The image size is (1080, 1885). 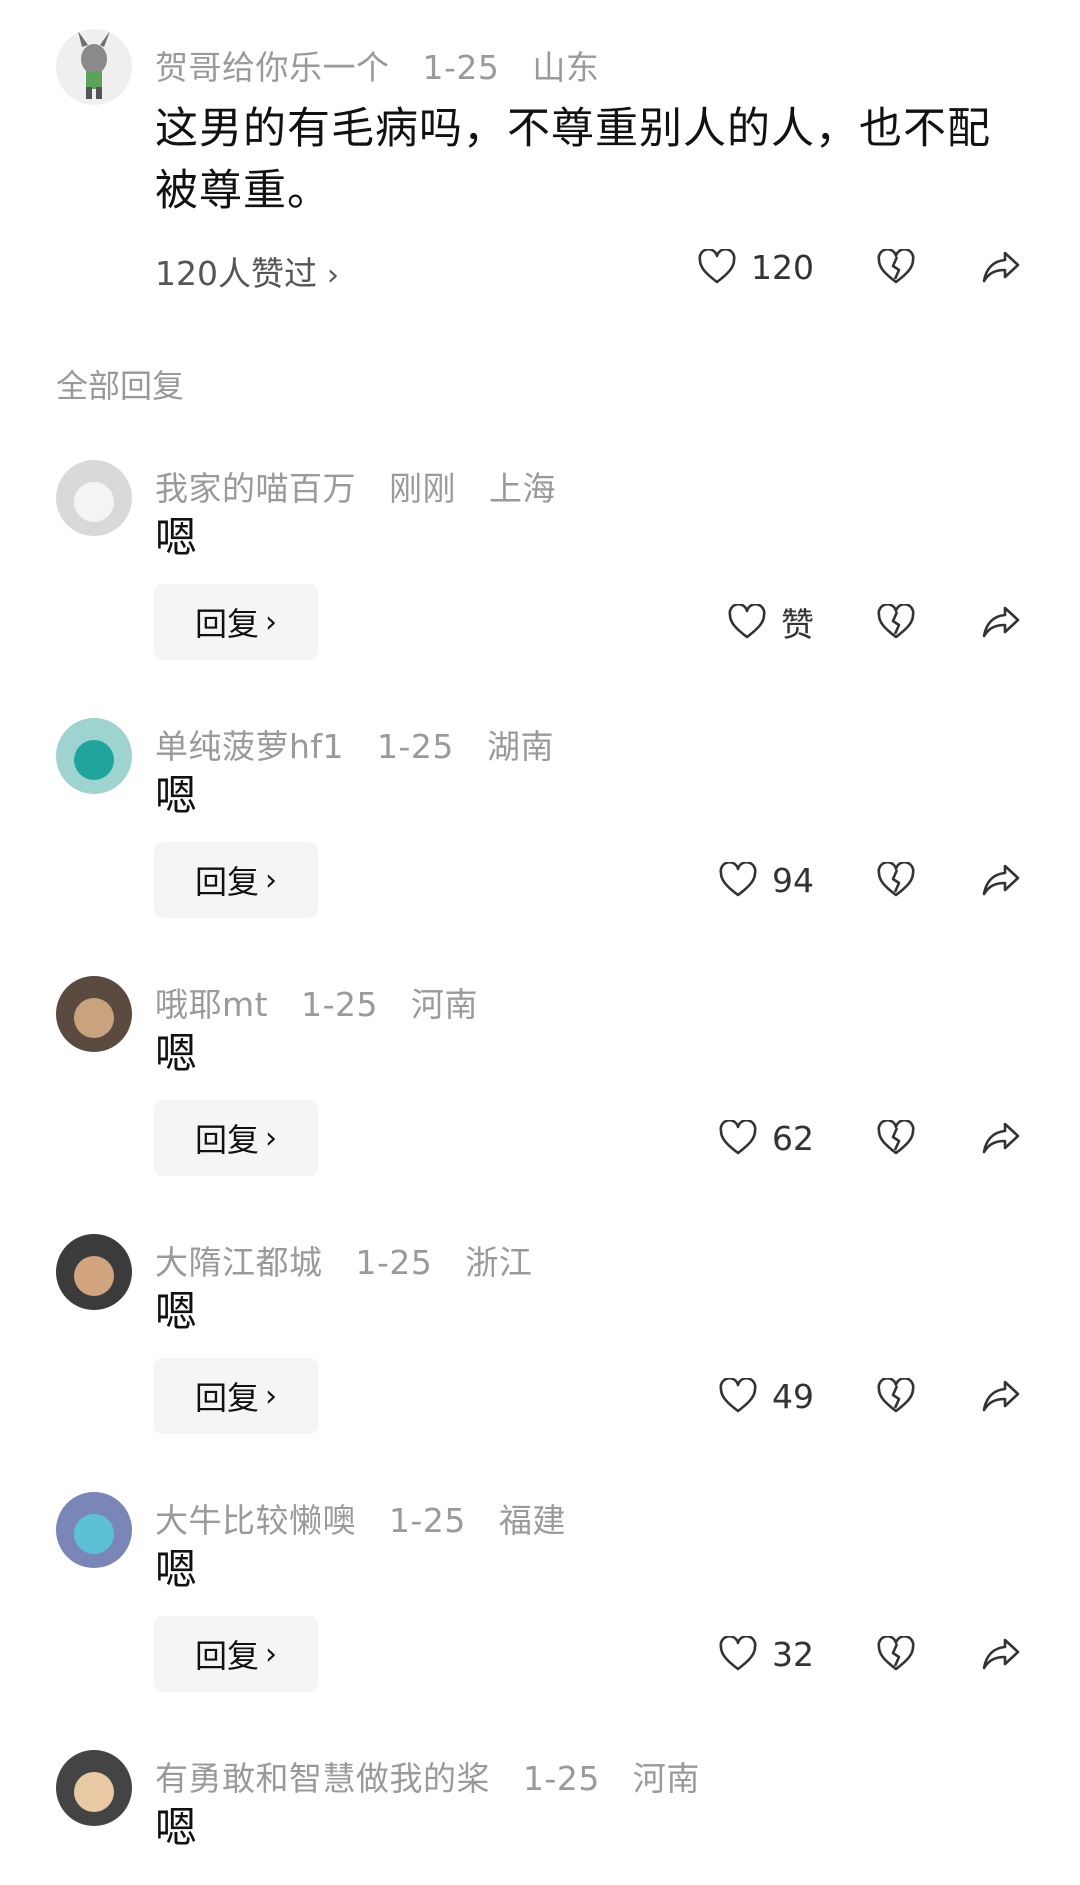 What do you see at coordinates (540, 267) in the screenshot?
I see `comment-actions: 120` at bounding box center [540, 267].